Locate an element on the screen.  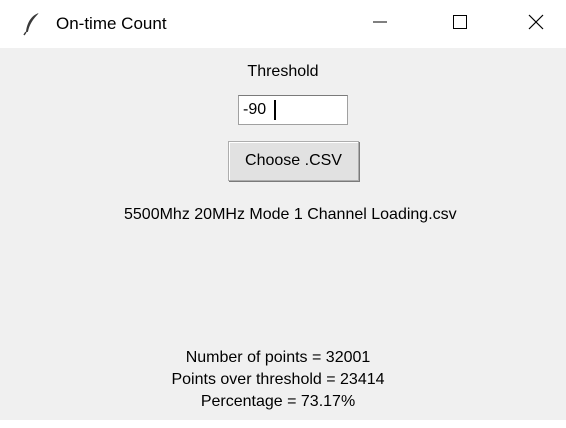
points-count-text: Number of points = 32001 is located at coordinates (278, 357).